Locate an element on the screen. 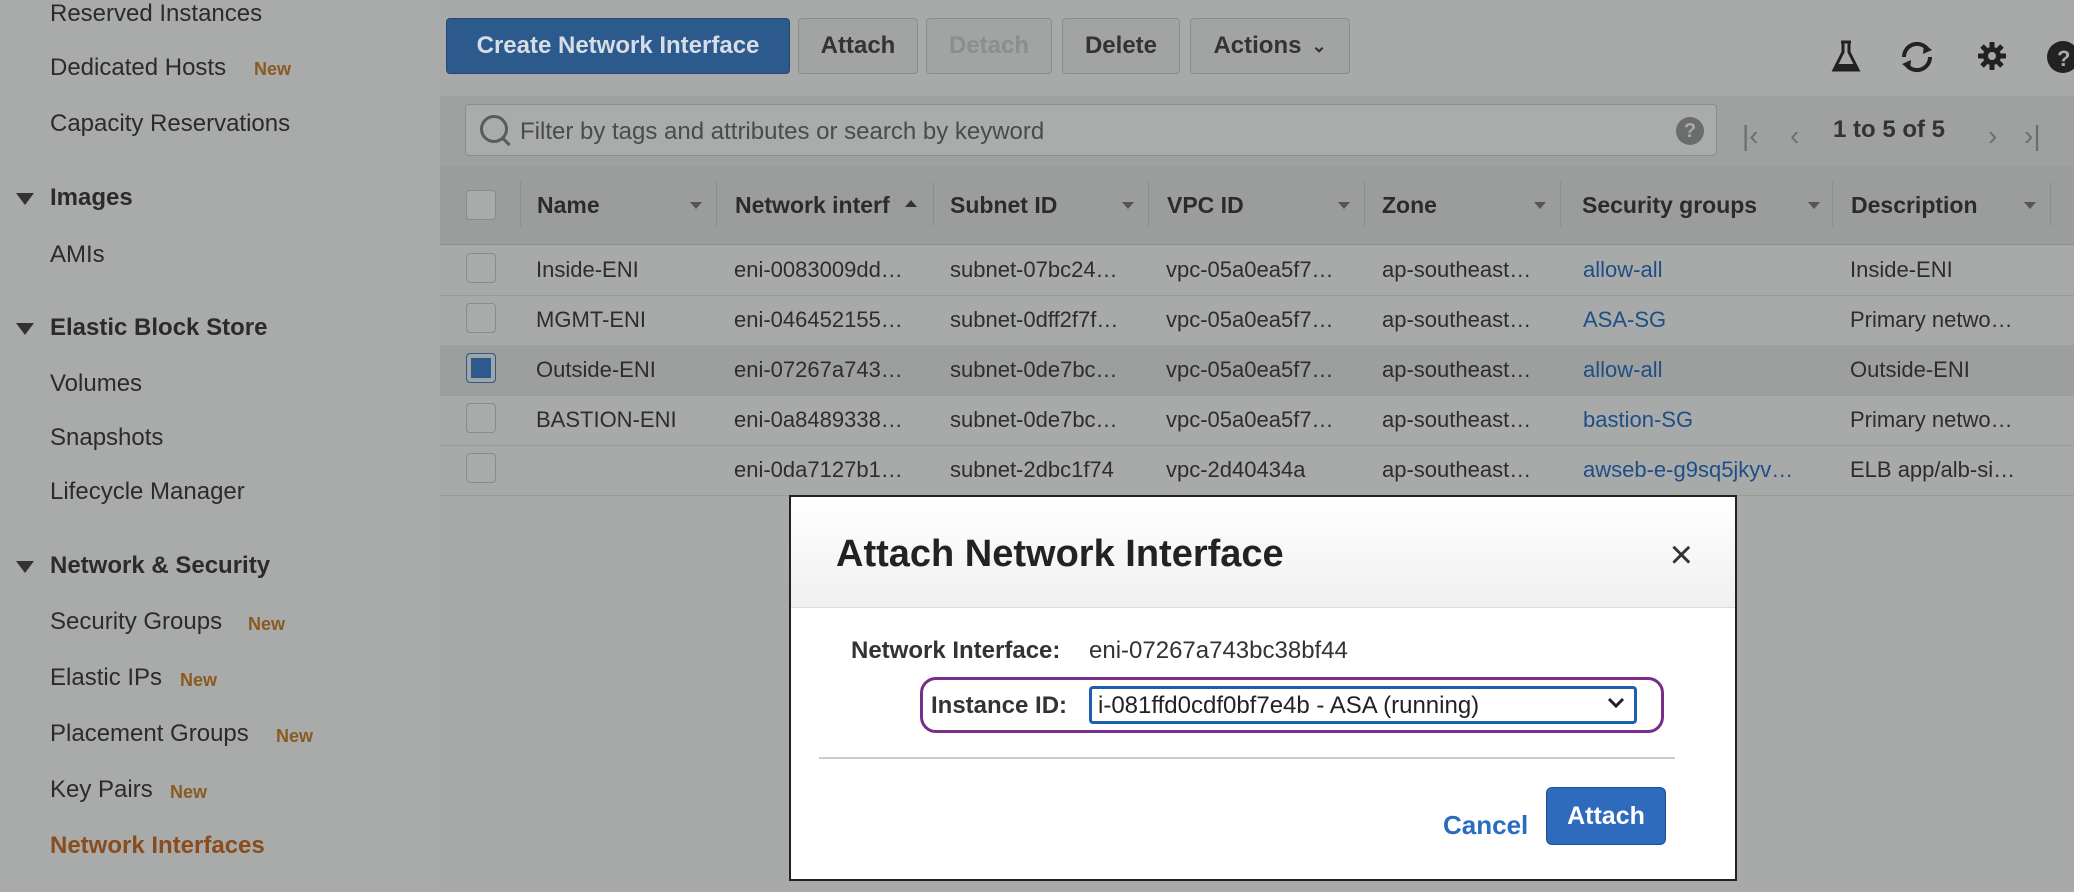 The image size is (2074, 892). delete-button: Delete is located at coordinates (1121, 46).